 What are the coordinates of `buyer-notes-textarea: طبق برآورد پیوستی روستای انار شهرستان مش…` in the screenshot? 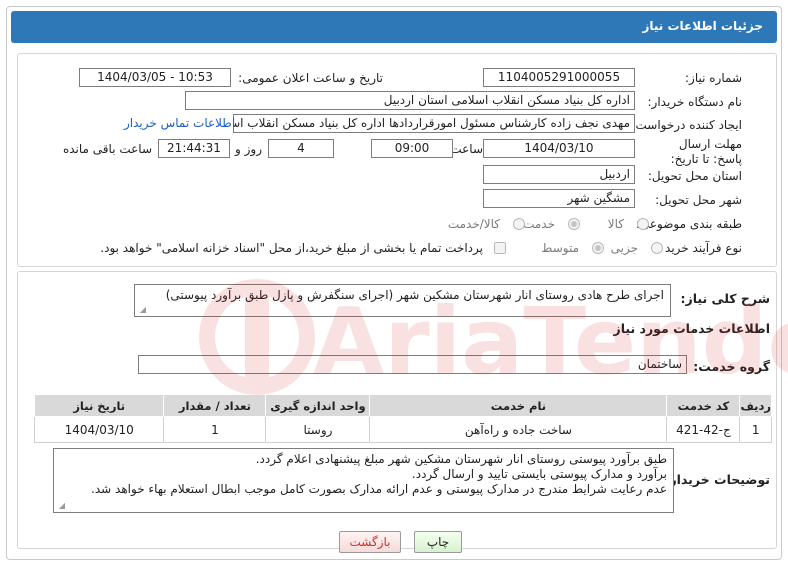 It's located at (363, 480).